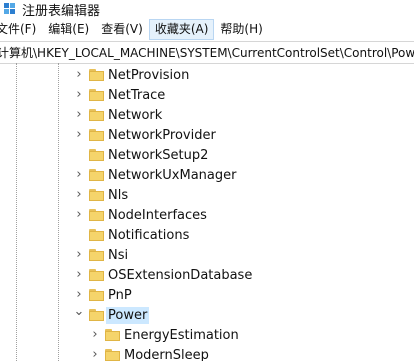 Image resolution: width=414 pixels, height=361 pixels. Describe the element at coordinates (128, 315) in the screenshot. I see `tree-node-label: Power` at that location.